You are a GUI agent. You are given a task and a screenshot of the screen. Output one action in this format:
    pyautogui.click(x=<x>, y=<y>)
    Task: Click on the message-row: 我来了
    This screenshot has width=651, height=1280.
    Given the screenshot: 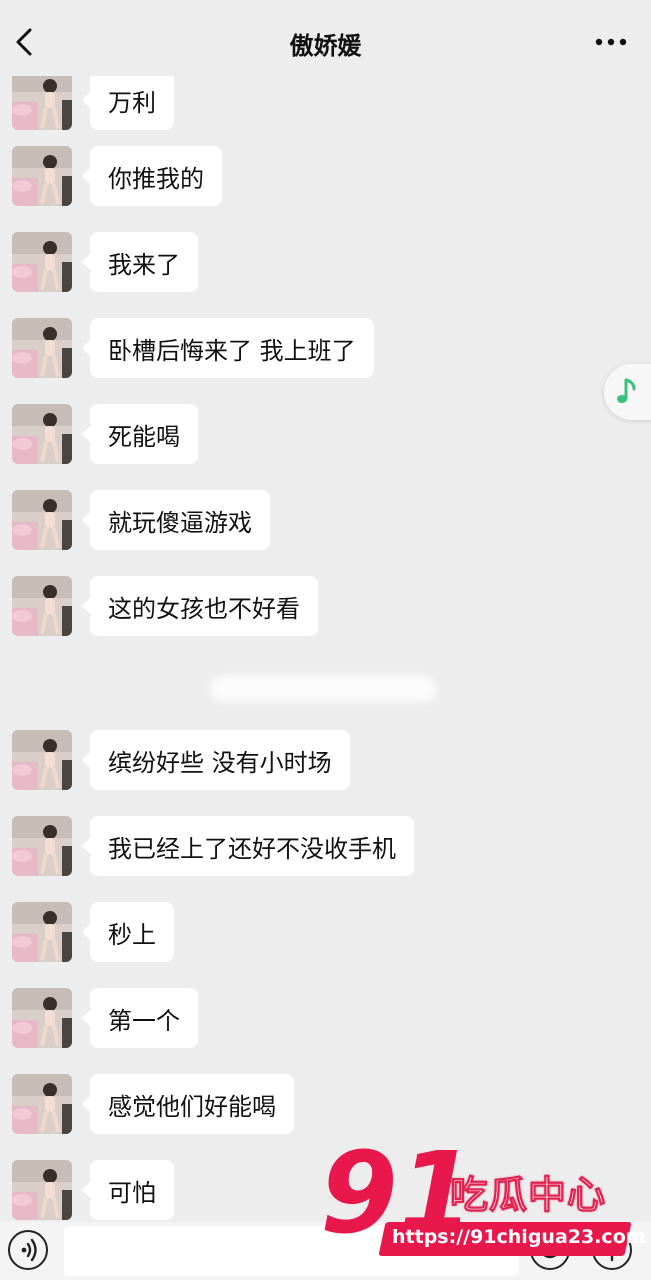 What is the action you would take?
    pyautogui.click(x=325, y=264)
    